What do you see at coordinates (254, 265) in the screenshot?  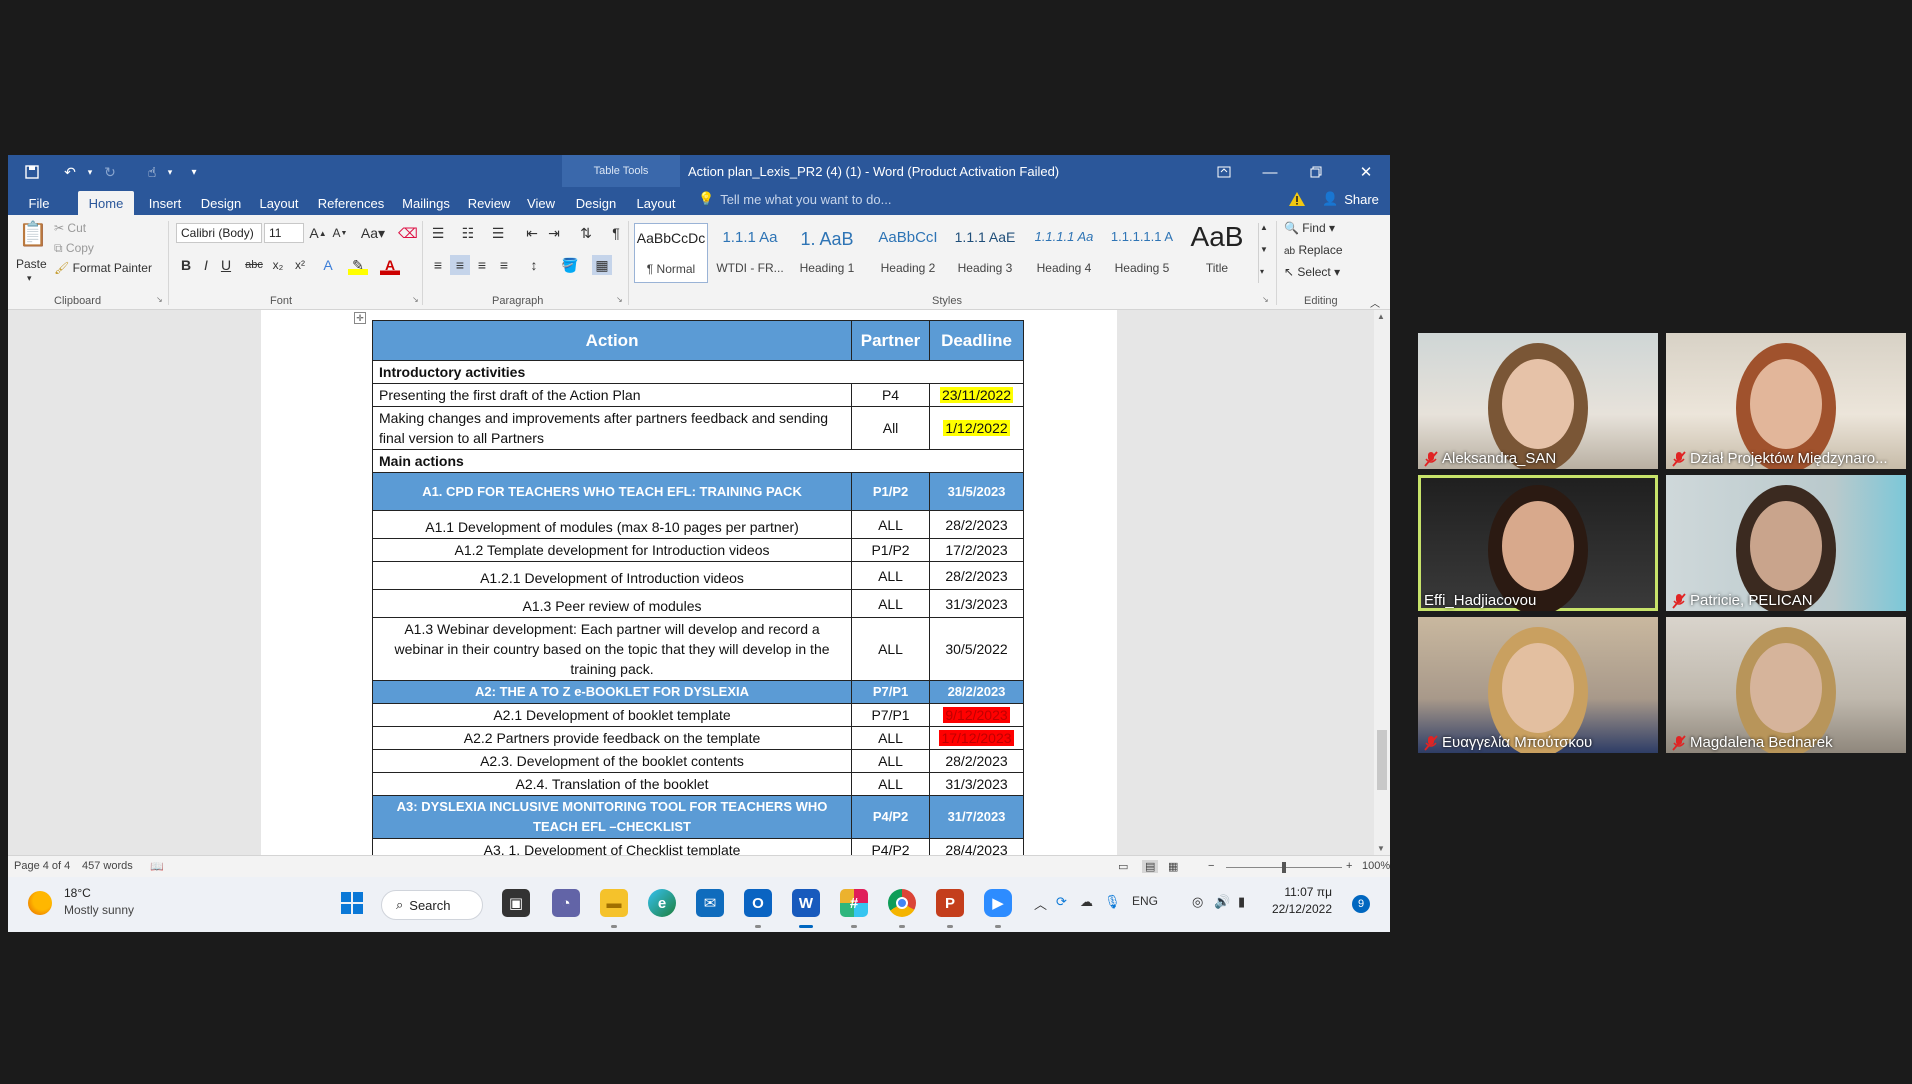 I see `strikethrough-icon: abc` at bounding box center [254, 265].